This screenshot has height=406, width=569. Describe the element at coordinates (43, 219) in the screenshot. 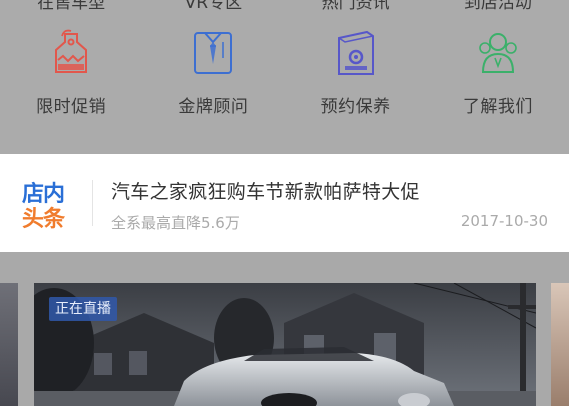

I see `logo-line2: 头条` at that location.